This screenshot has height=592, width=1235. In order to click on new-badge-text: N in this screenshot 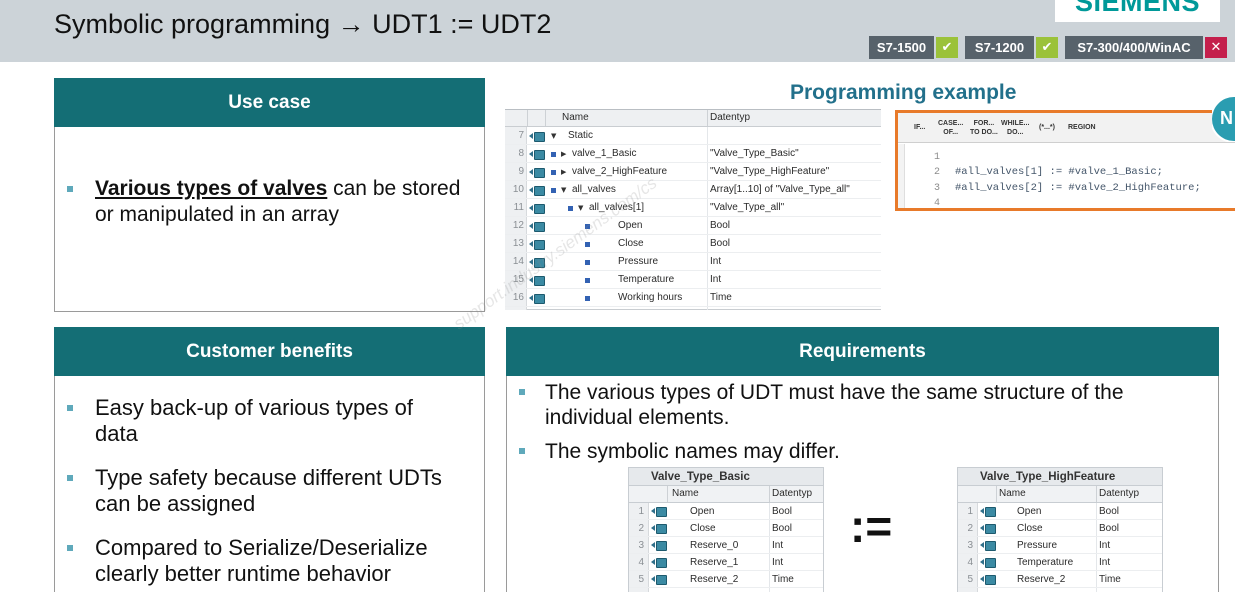, I will do `click(1226, 118)`.